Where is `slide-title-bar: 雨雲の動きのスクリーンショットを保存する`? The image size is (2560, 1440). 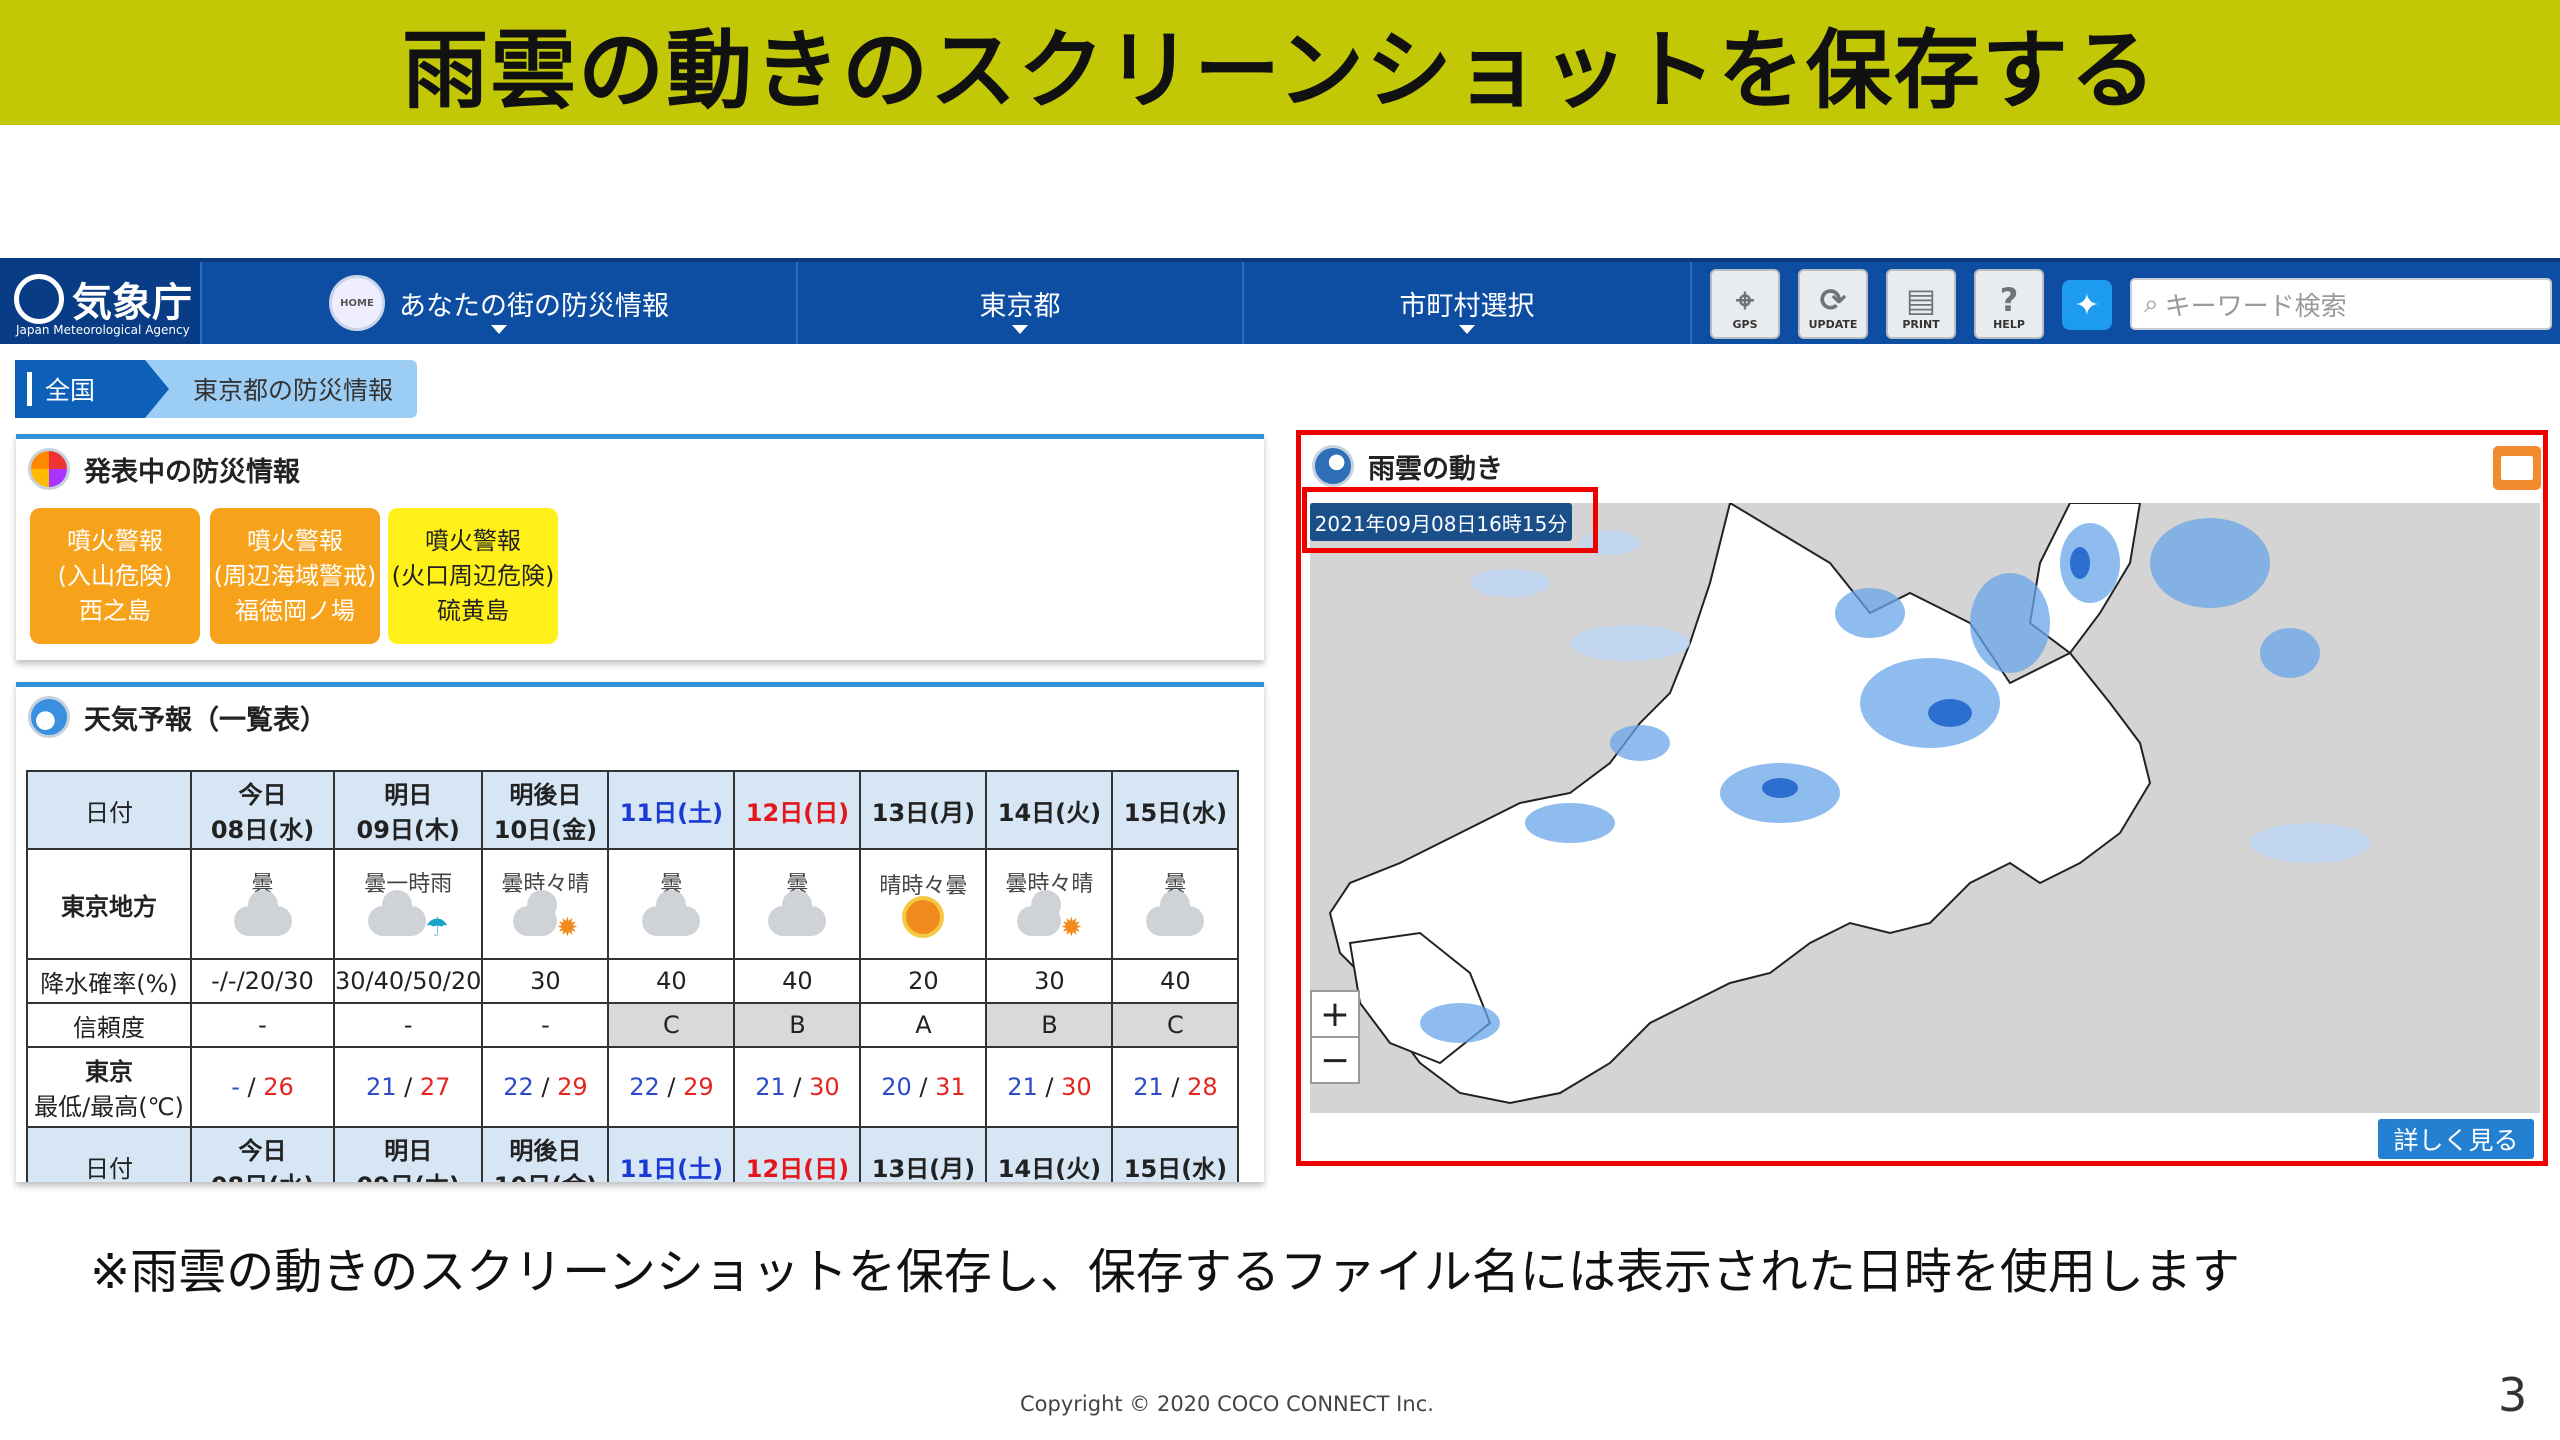
slide-title-bar: 雨雲の動きのスクリーンショットを保存する is located at coordinates (1280, 62).